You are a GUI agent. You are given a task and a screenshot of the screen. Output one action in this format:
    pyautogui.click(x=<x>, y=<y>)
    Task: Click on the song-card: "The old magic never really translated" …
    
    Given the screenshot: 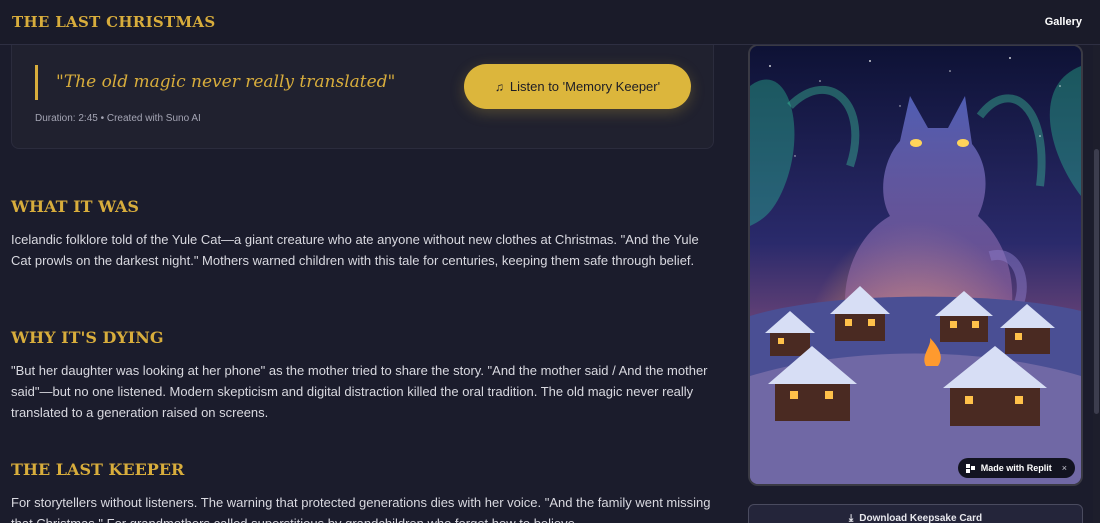 What is the action you would take?
    pyautogui.click(x=362, y=97)
    